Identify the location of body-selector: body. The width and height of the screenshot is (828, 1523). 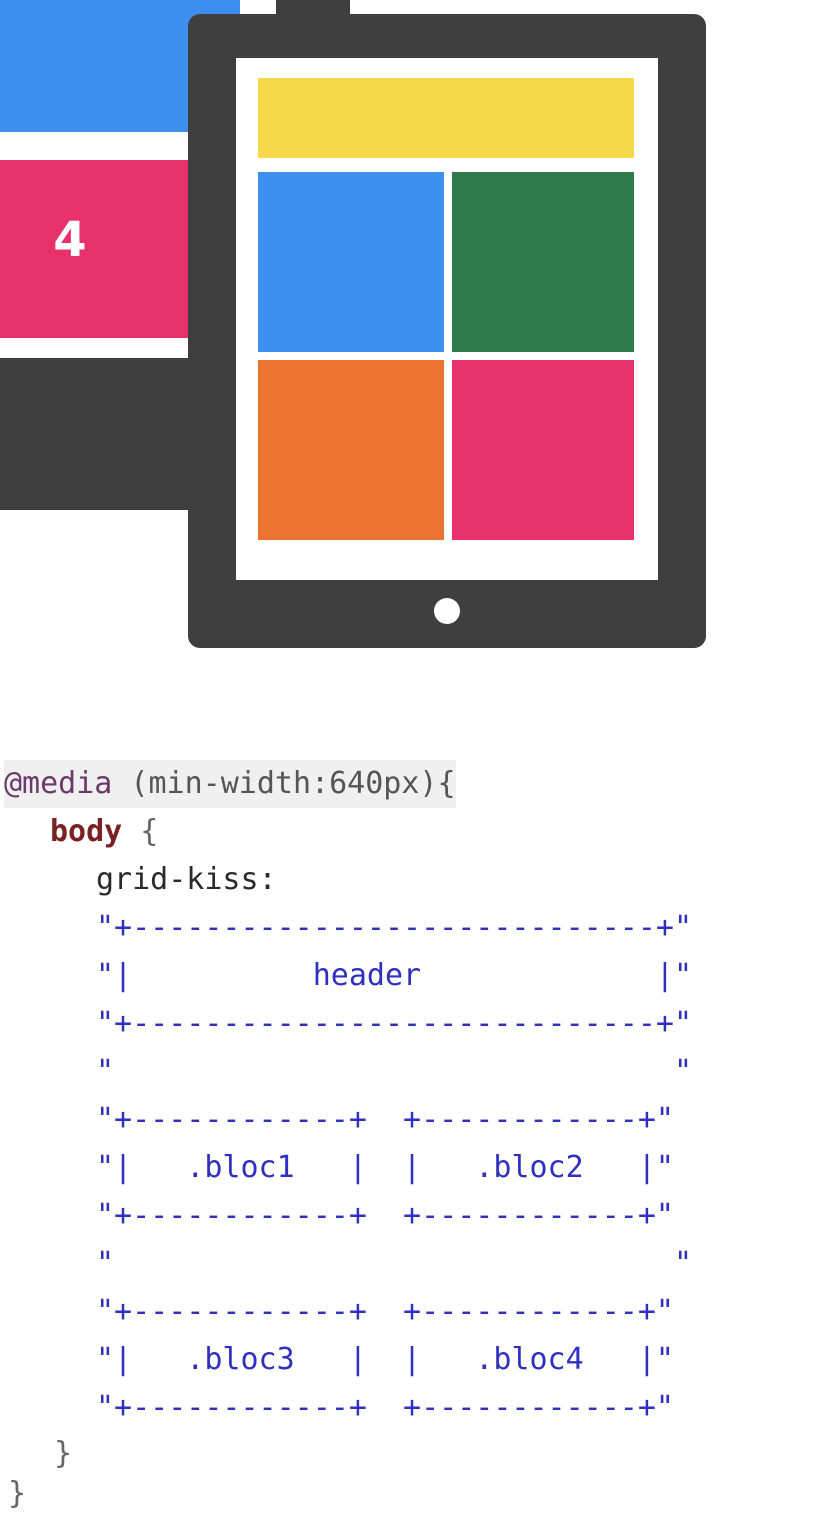
(86, 831).